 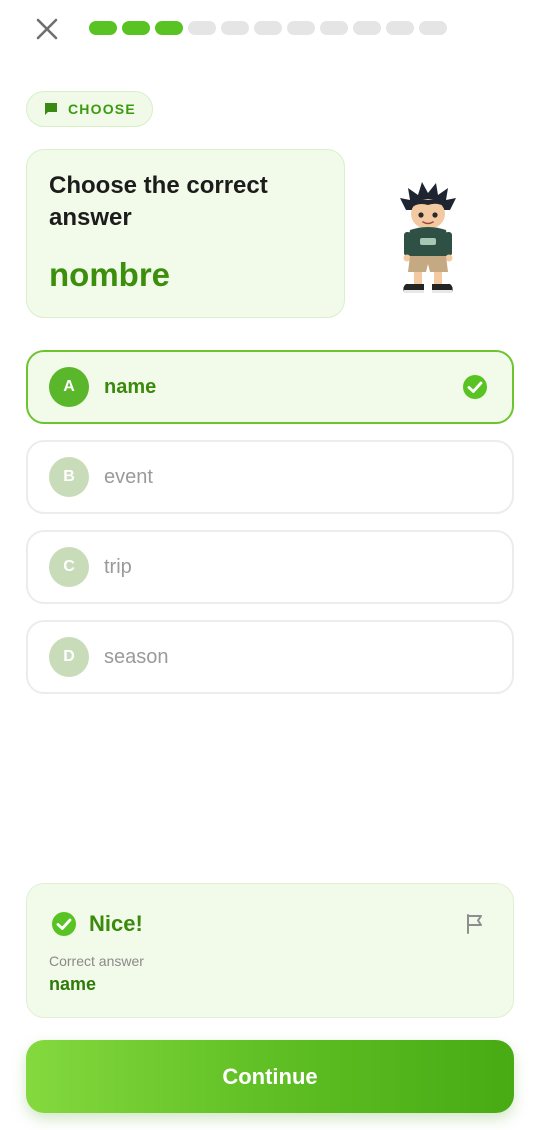 What do you see at coordinates (128, 476) in the screenshot?
I see `option-label: event` at bounding box center [128, 476].